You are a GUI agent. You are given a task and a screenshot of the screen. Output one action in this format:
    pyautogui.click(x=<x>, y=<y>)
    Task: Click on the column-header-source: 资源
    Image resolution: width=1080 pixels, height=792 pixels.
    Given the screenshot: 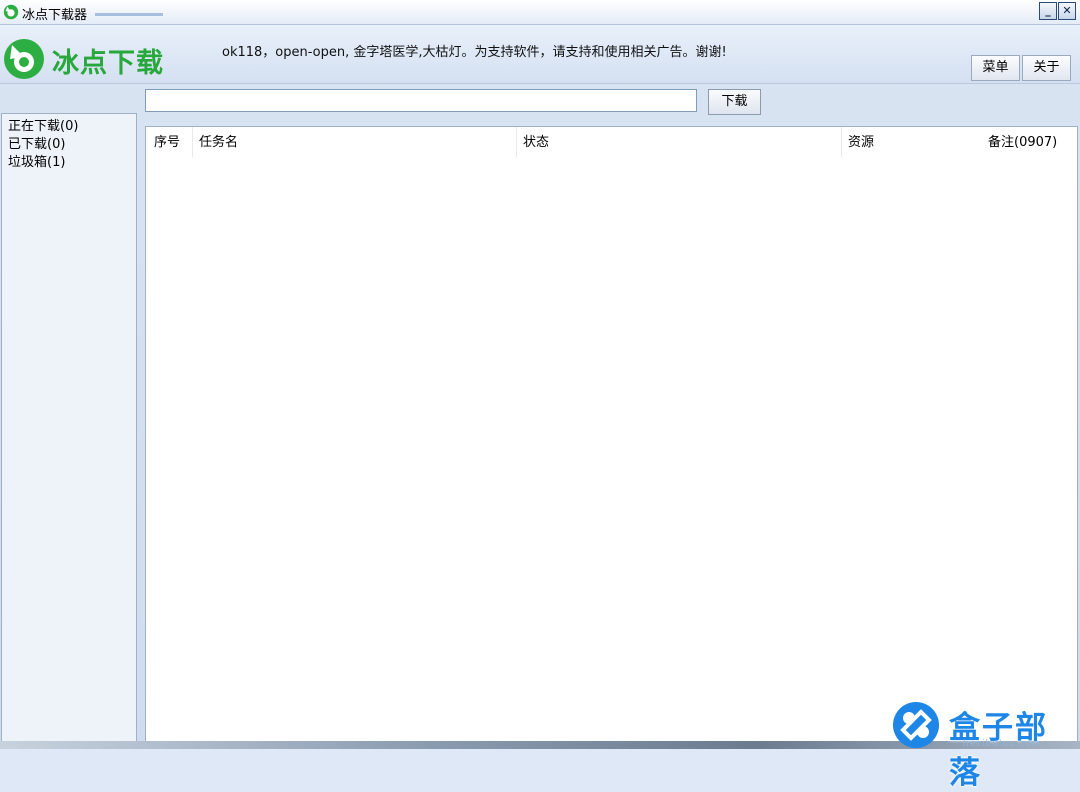 What is the action you would take?
    pyautogui.click(x=912, y=142)
    